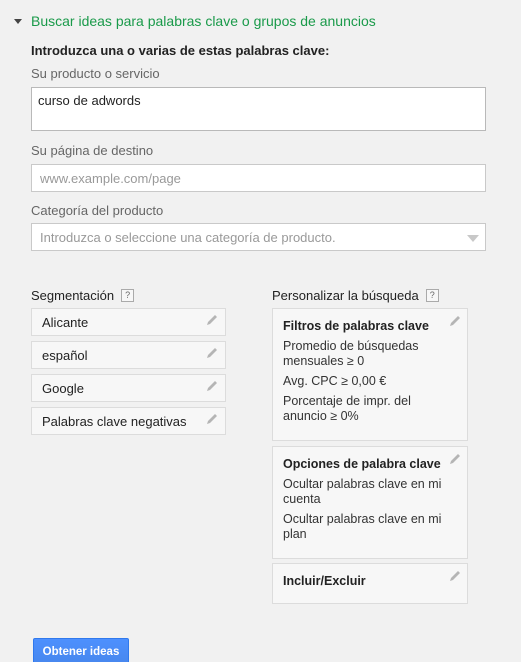 This screenshot has width=521, height=662. Describe the element at coordinates (92, 150) in the screenshot. I see `landing-page-label: Su página de destino` at that location.